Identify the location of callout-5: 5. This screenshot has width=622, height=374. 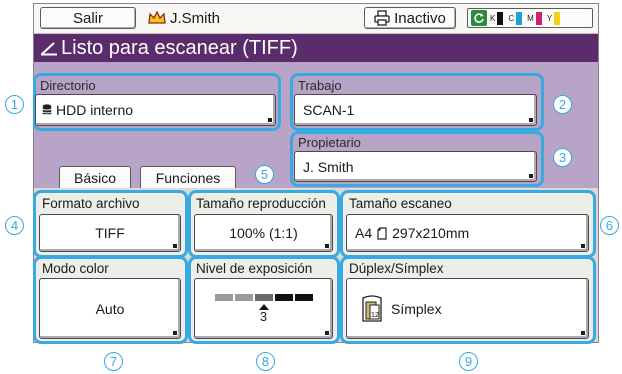
(264, 174).